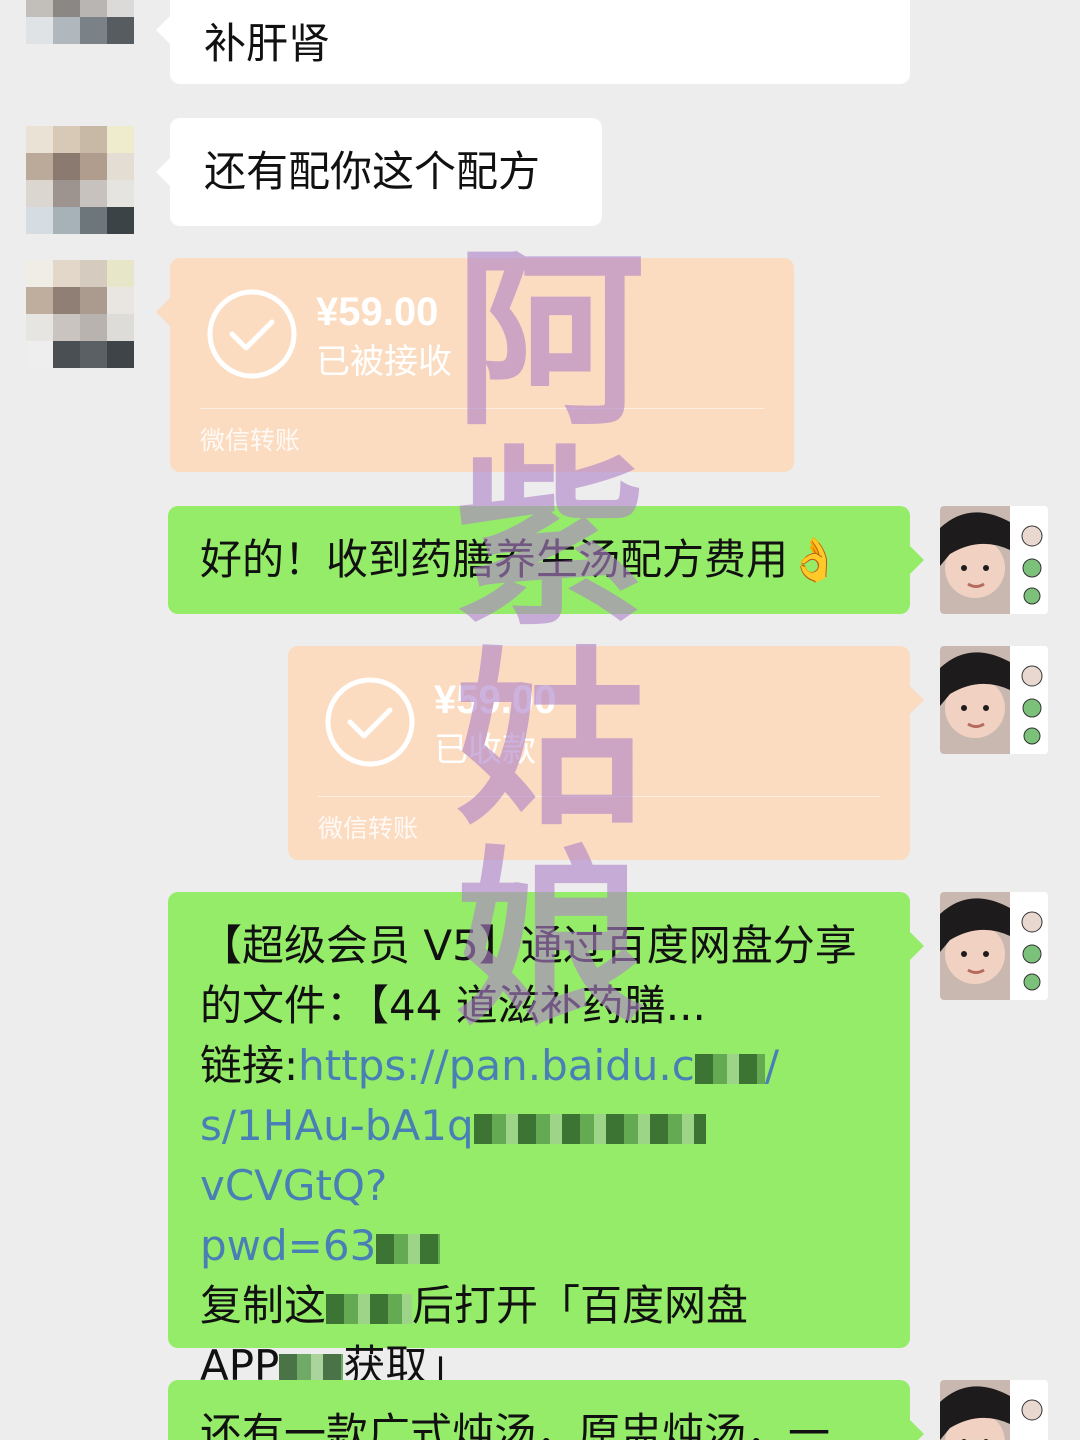 This screenshot has height=1440, width=1080. I want to click on message-bubble: 补肝肾, so click(533, 42).